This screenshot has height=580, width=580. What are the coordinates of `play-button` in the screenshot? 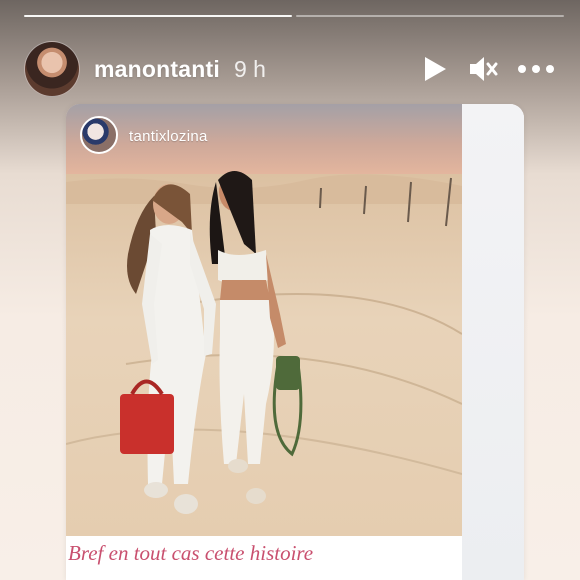 It's located at (435, 69).